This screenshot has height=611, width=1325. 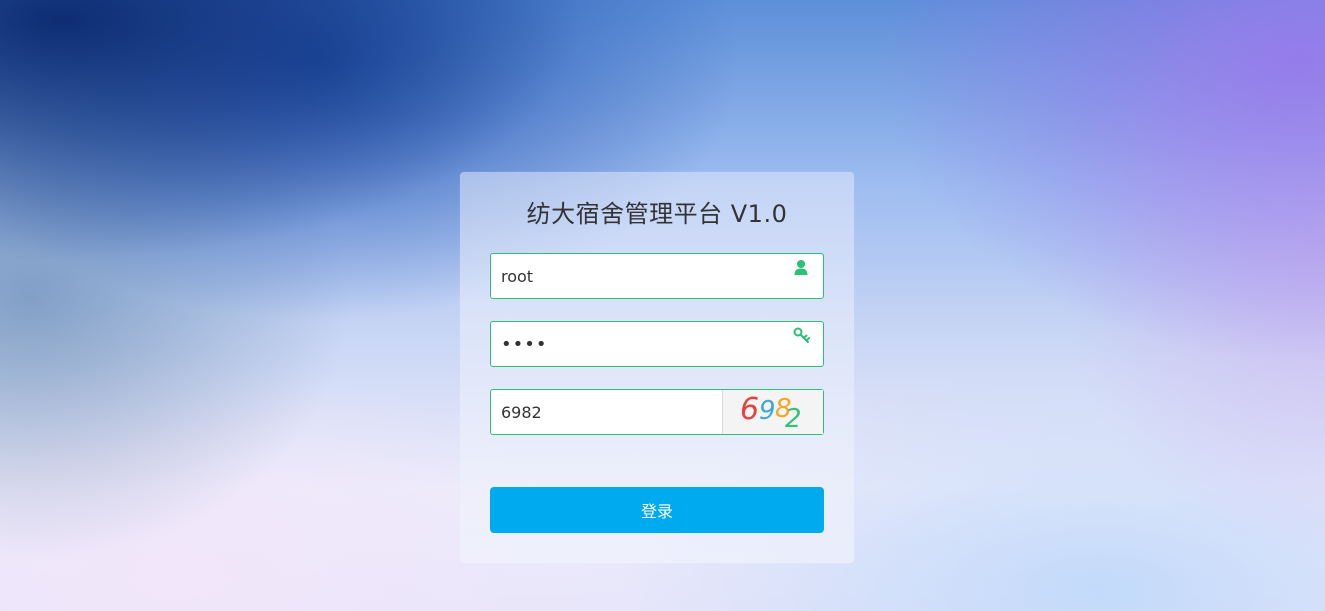 I want to click on user-icon, so click(x=801, y=268).